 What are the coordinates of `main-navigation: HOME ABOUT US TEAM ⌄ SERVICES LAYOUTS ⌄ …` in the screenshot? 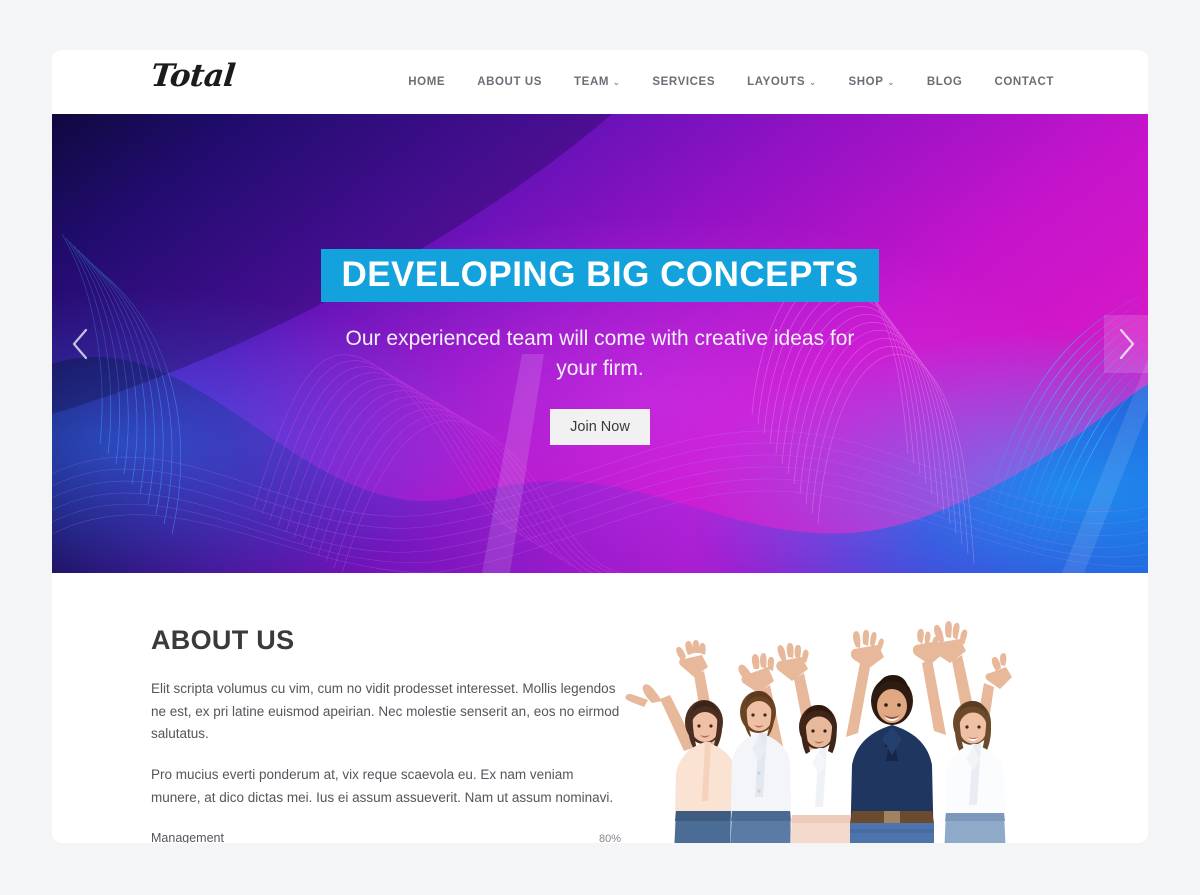 It's located at (731, 82).